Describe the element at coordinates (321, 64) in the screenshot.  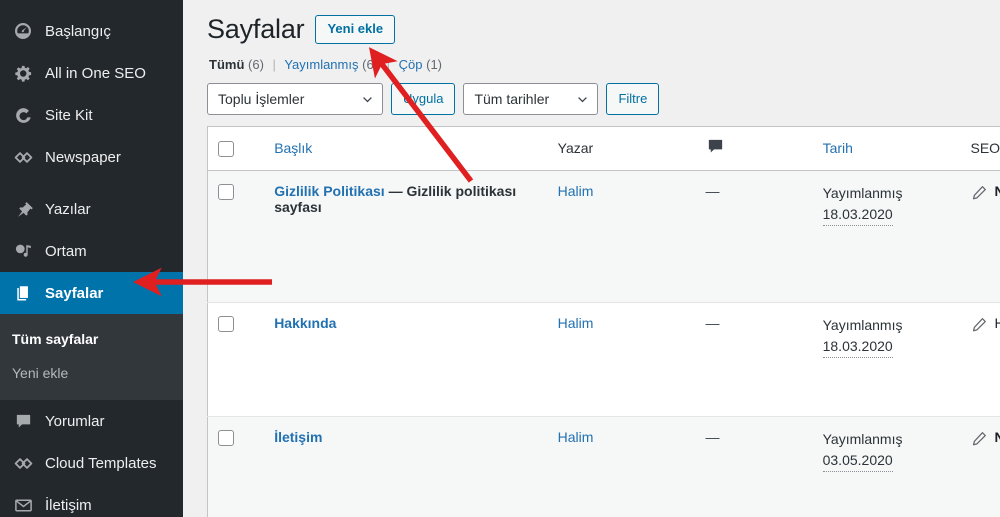
I see `filter-link-published: Yayımlanmış` at that location.